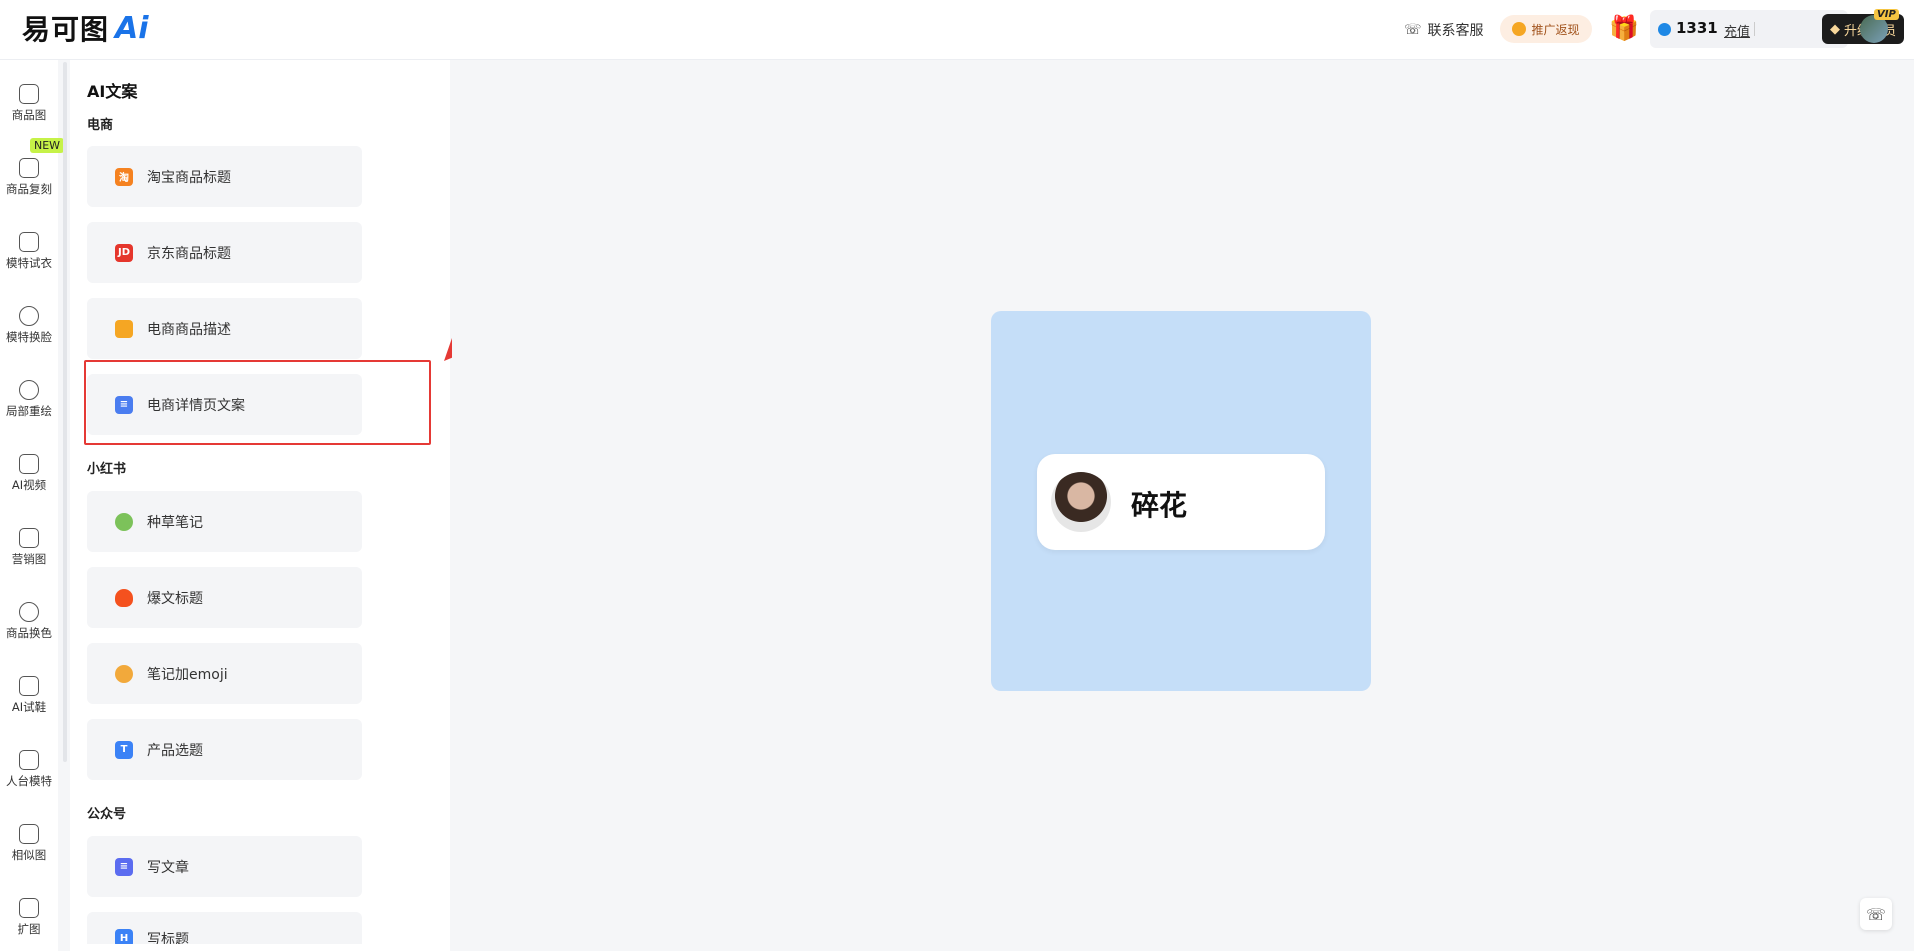 The height and width of the screenshot is (951, 1914). Describe the element at coordinates (1737, 30) in the screenshot. I see `recharge-link: 充值` at that location.